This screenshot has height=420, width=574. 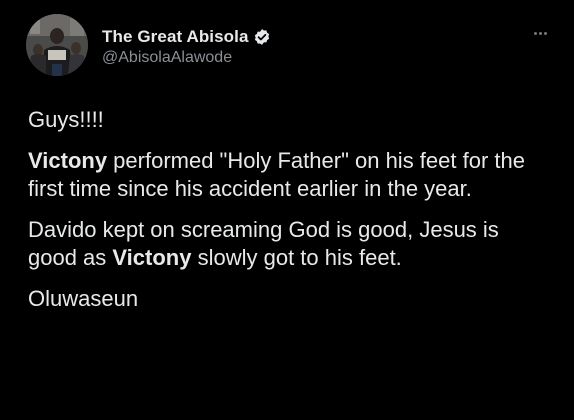 I want to click on verified-badge-icon, so click(x=262, y=37).